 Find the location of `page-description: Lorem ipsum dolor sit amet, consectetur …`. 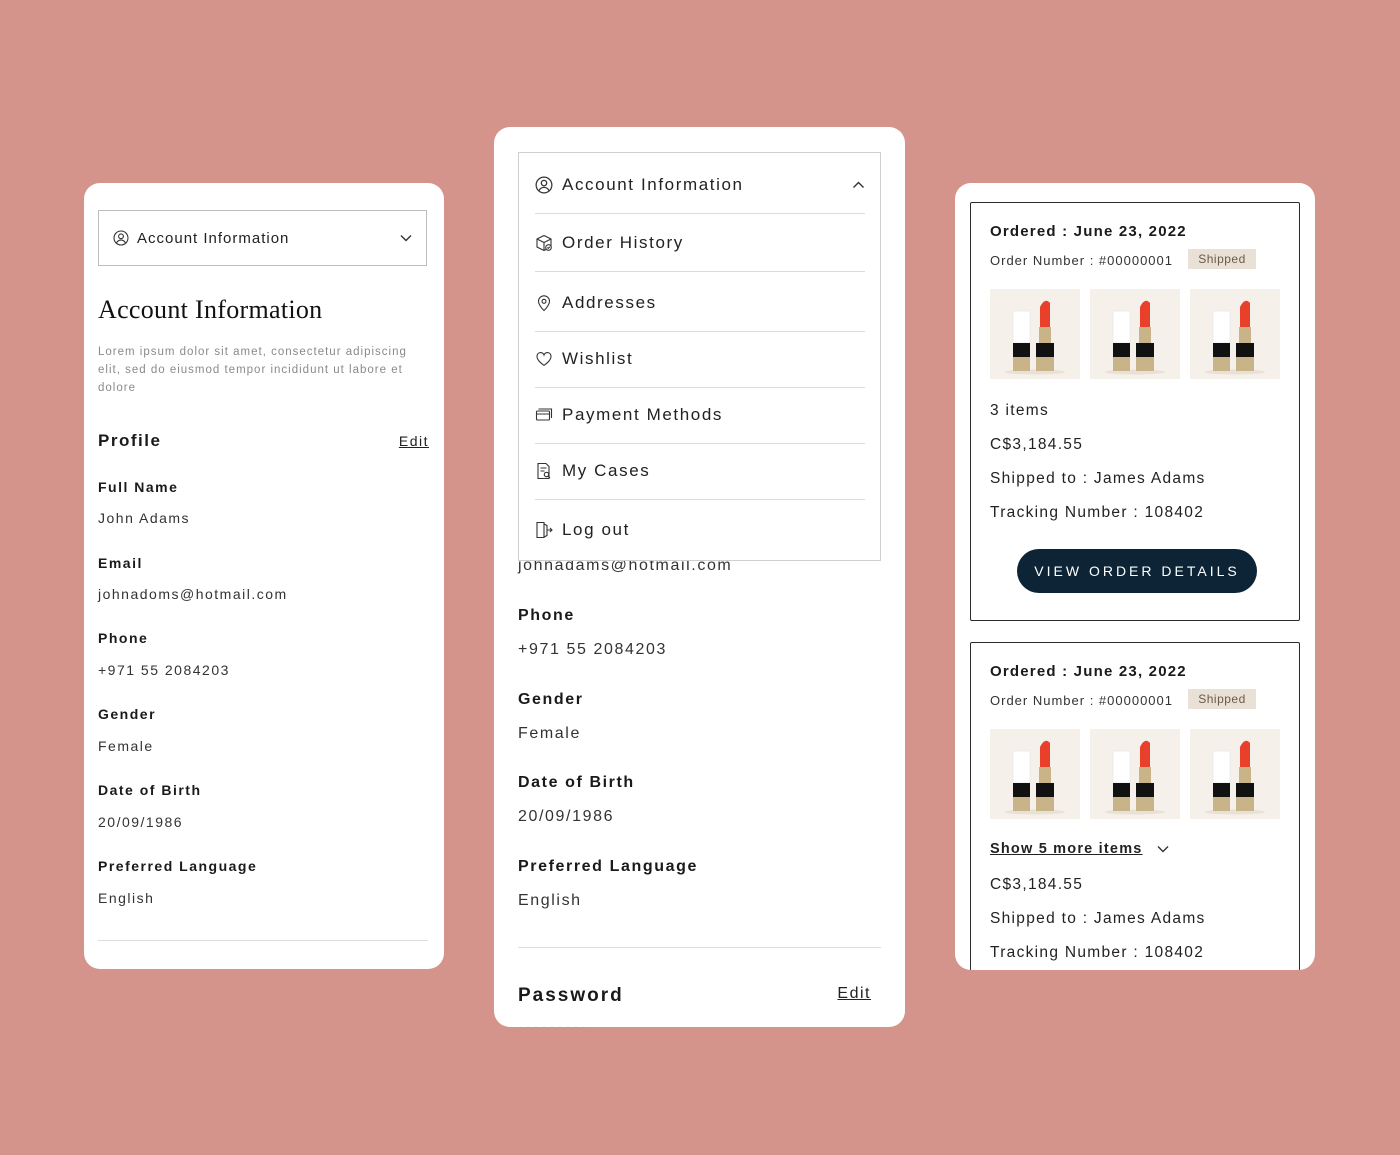

page-description: Lorem ipsum dolor sit amet, consectetur … is located at coordinates (252, 370).